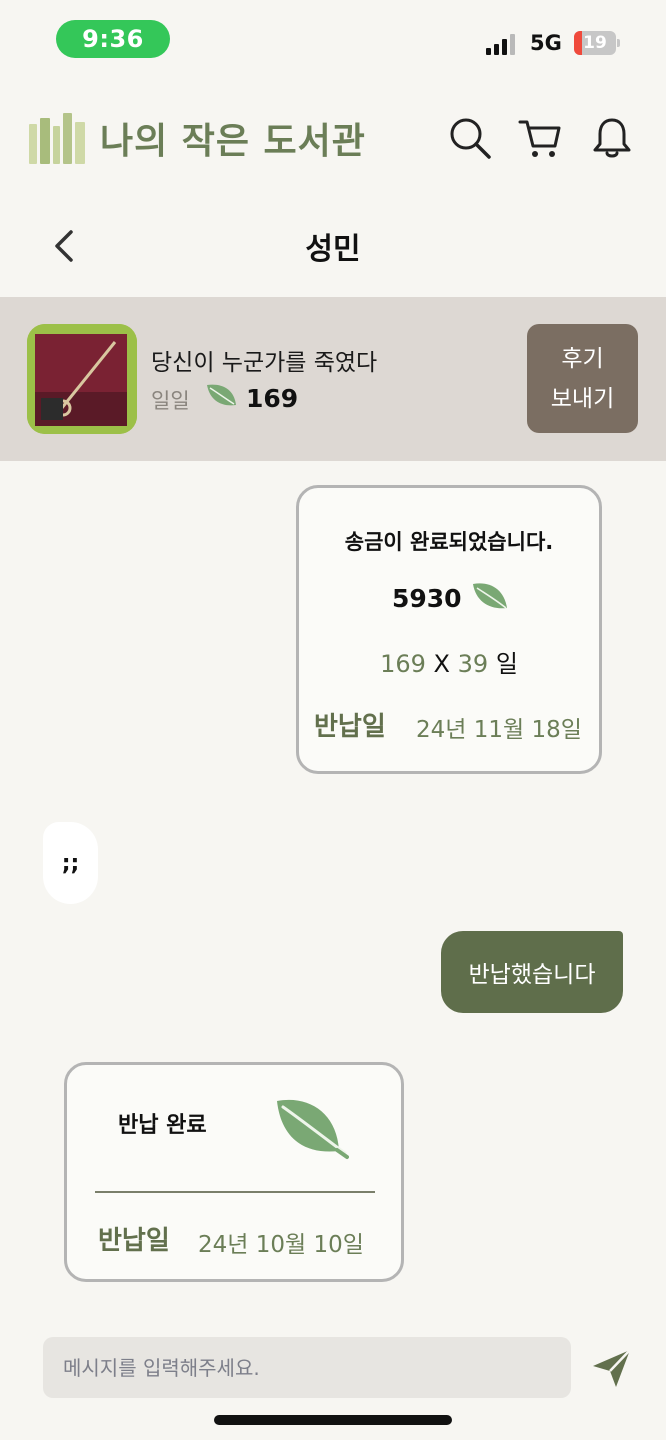  I want to click on review-button-line1: 후기, so click(582, 358).